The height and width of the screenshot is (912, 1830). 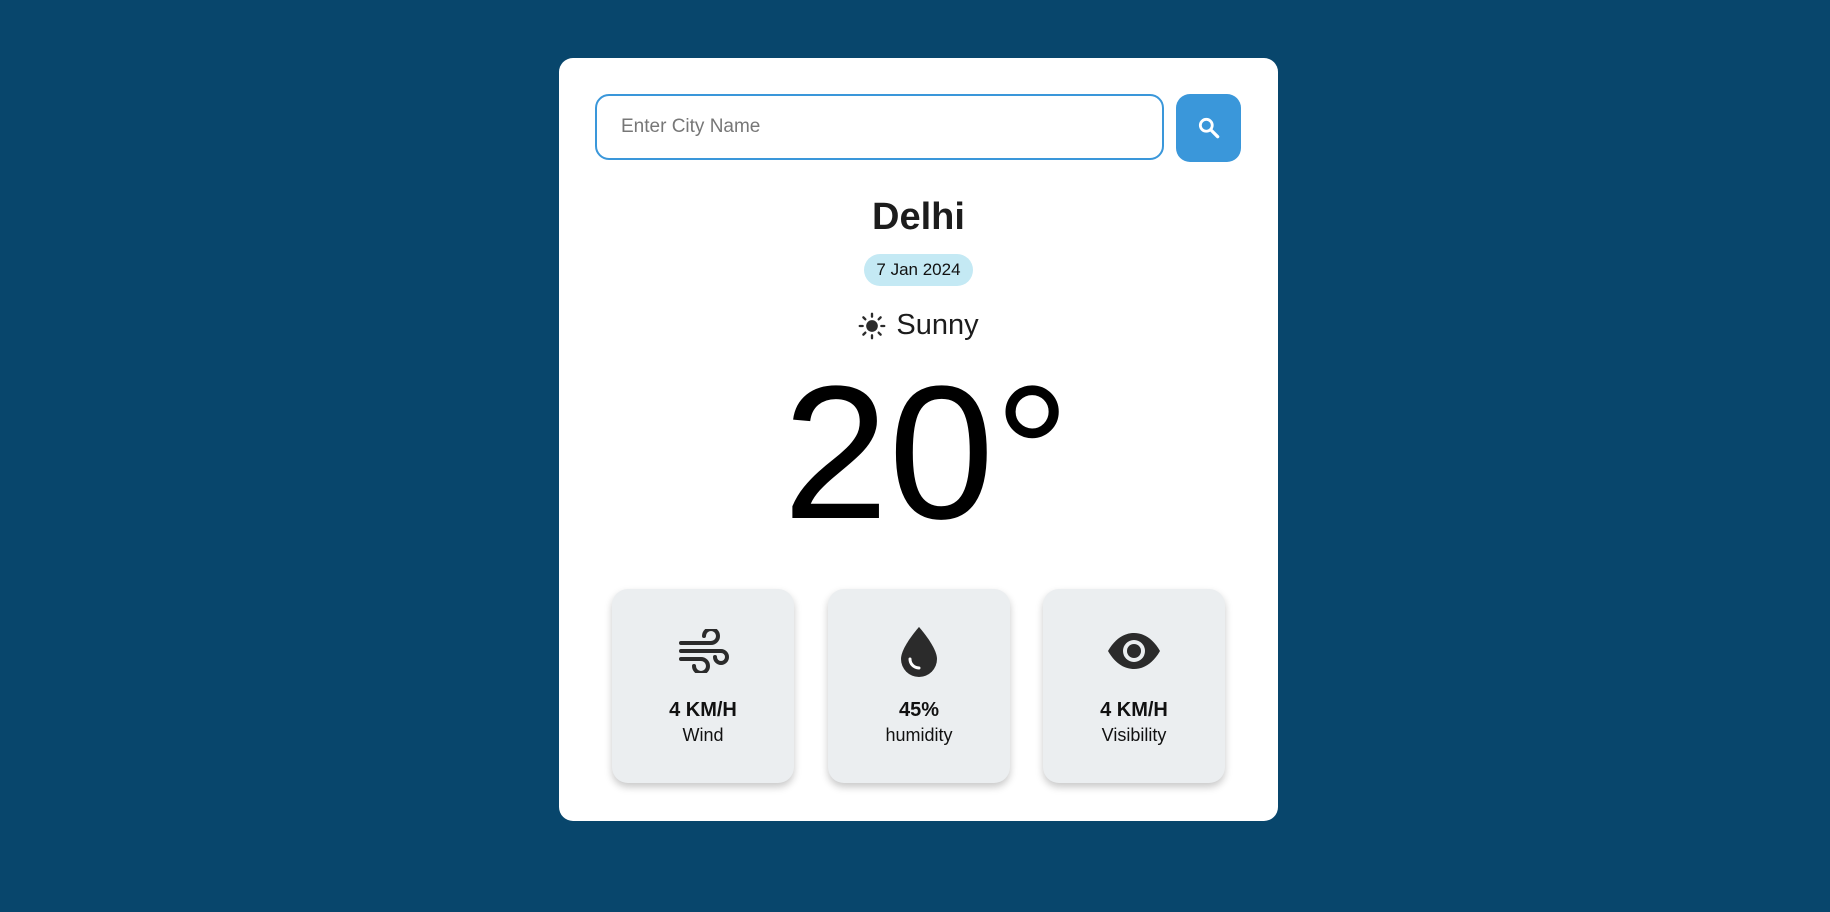 What do you see at coordinates (918, 217) in the screenshot?
I see `city-name: Delhi` at bounding box center [918, 217].